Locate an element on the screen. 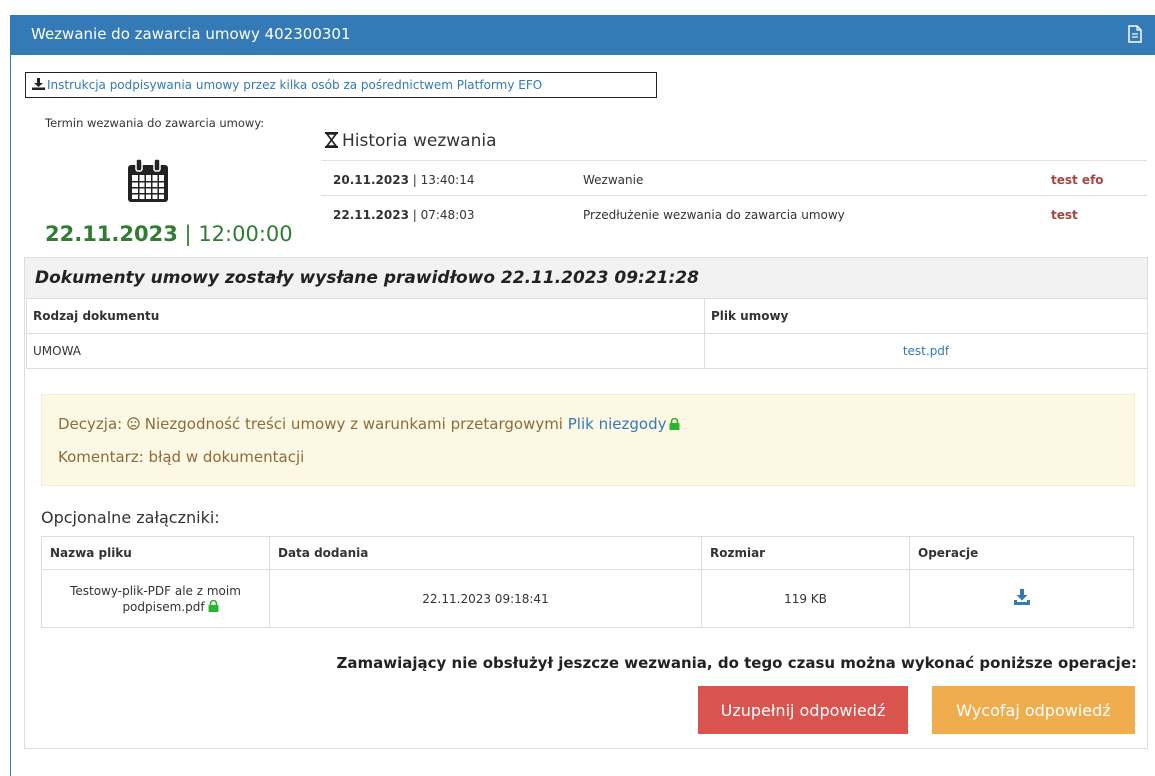 This screenshot has height=776, width=1155. column-header: Data dodania is located at coordinates (485, 553).